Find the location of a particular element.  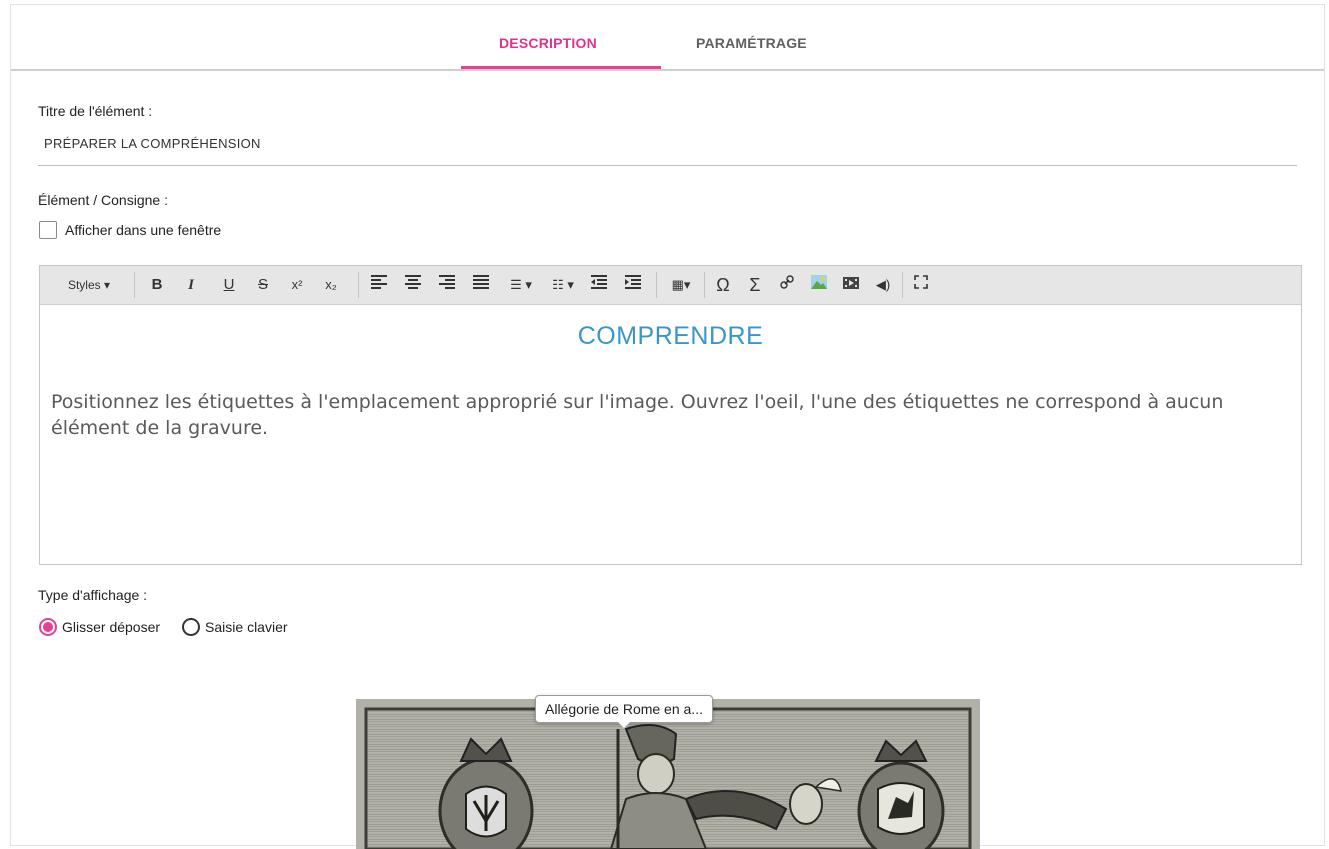

styles-dropdown: Styles ▾ is located at coordinates (89, 285).